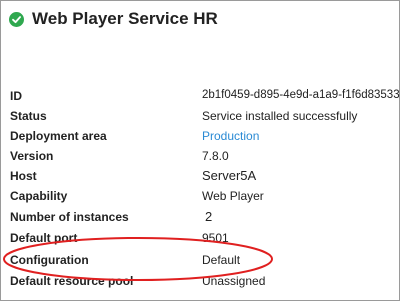 This screenshot has height=301, width=400. Describe the element at coordinates (229, 175) in the screenshot. I see `host-value: Server5A` at that location.